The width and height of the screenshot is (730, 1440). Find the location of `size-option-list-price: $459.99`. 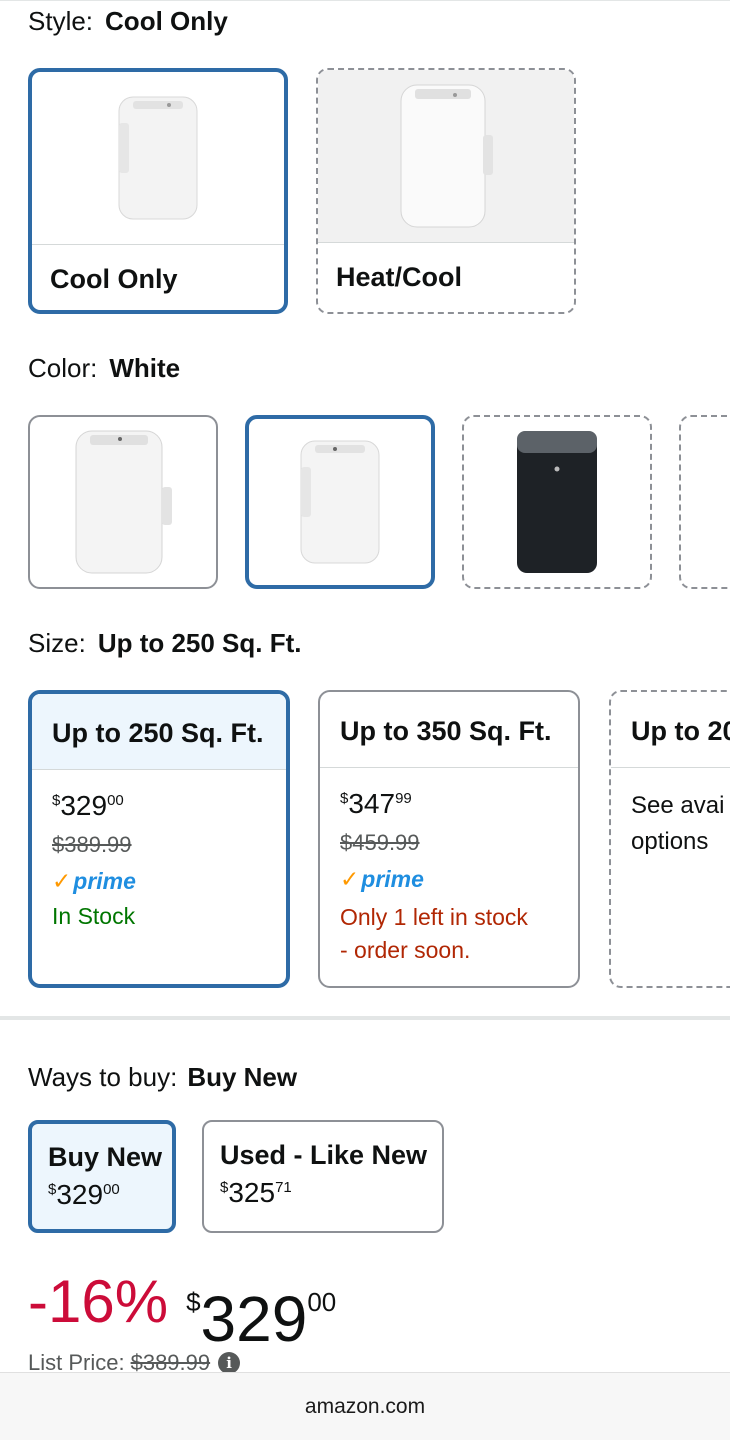

size-option-list-price: $459.99 is located at coordinates (380, 842).